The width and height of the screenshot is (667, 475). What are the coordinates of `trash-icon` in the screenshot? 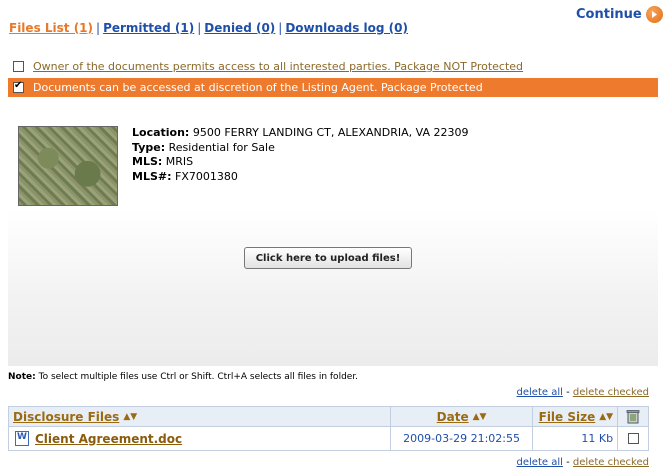 It's located at (633, 417).